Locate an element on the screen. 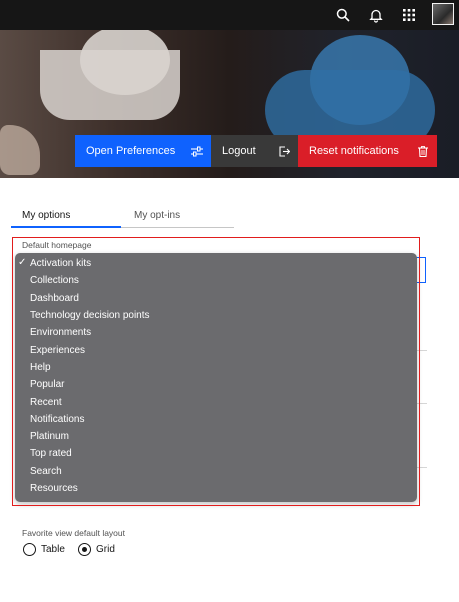  tab-my-opt-ins: My opt-ins is located at coordinates (177, 217).